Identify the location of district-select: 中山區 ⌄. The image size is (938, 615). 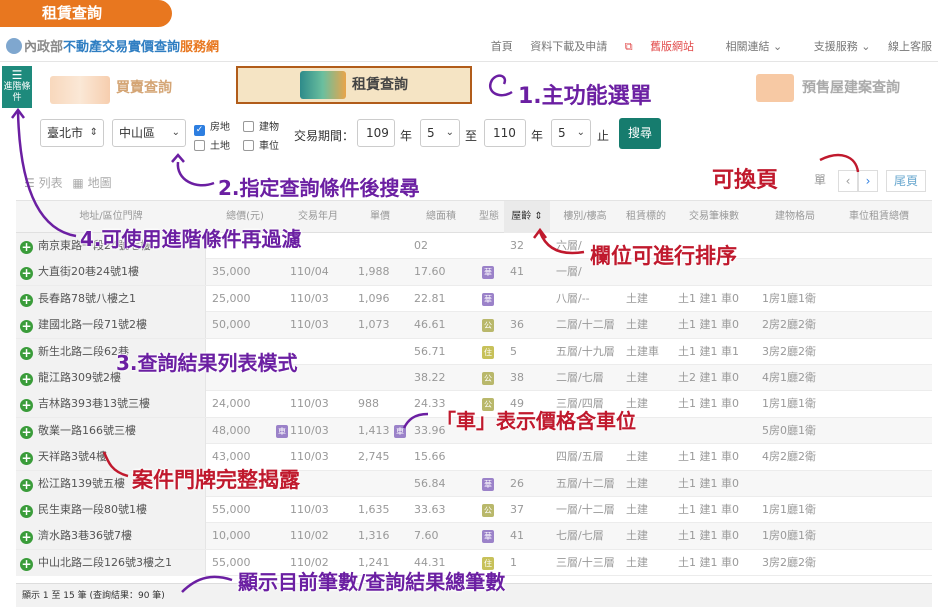
(149, 133).